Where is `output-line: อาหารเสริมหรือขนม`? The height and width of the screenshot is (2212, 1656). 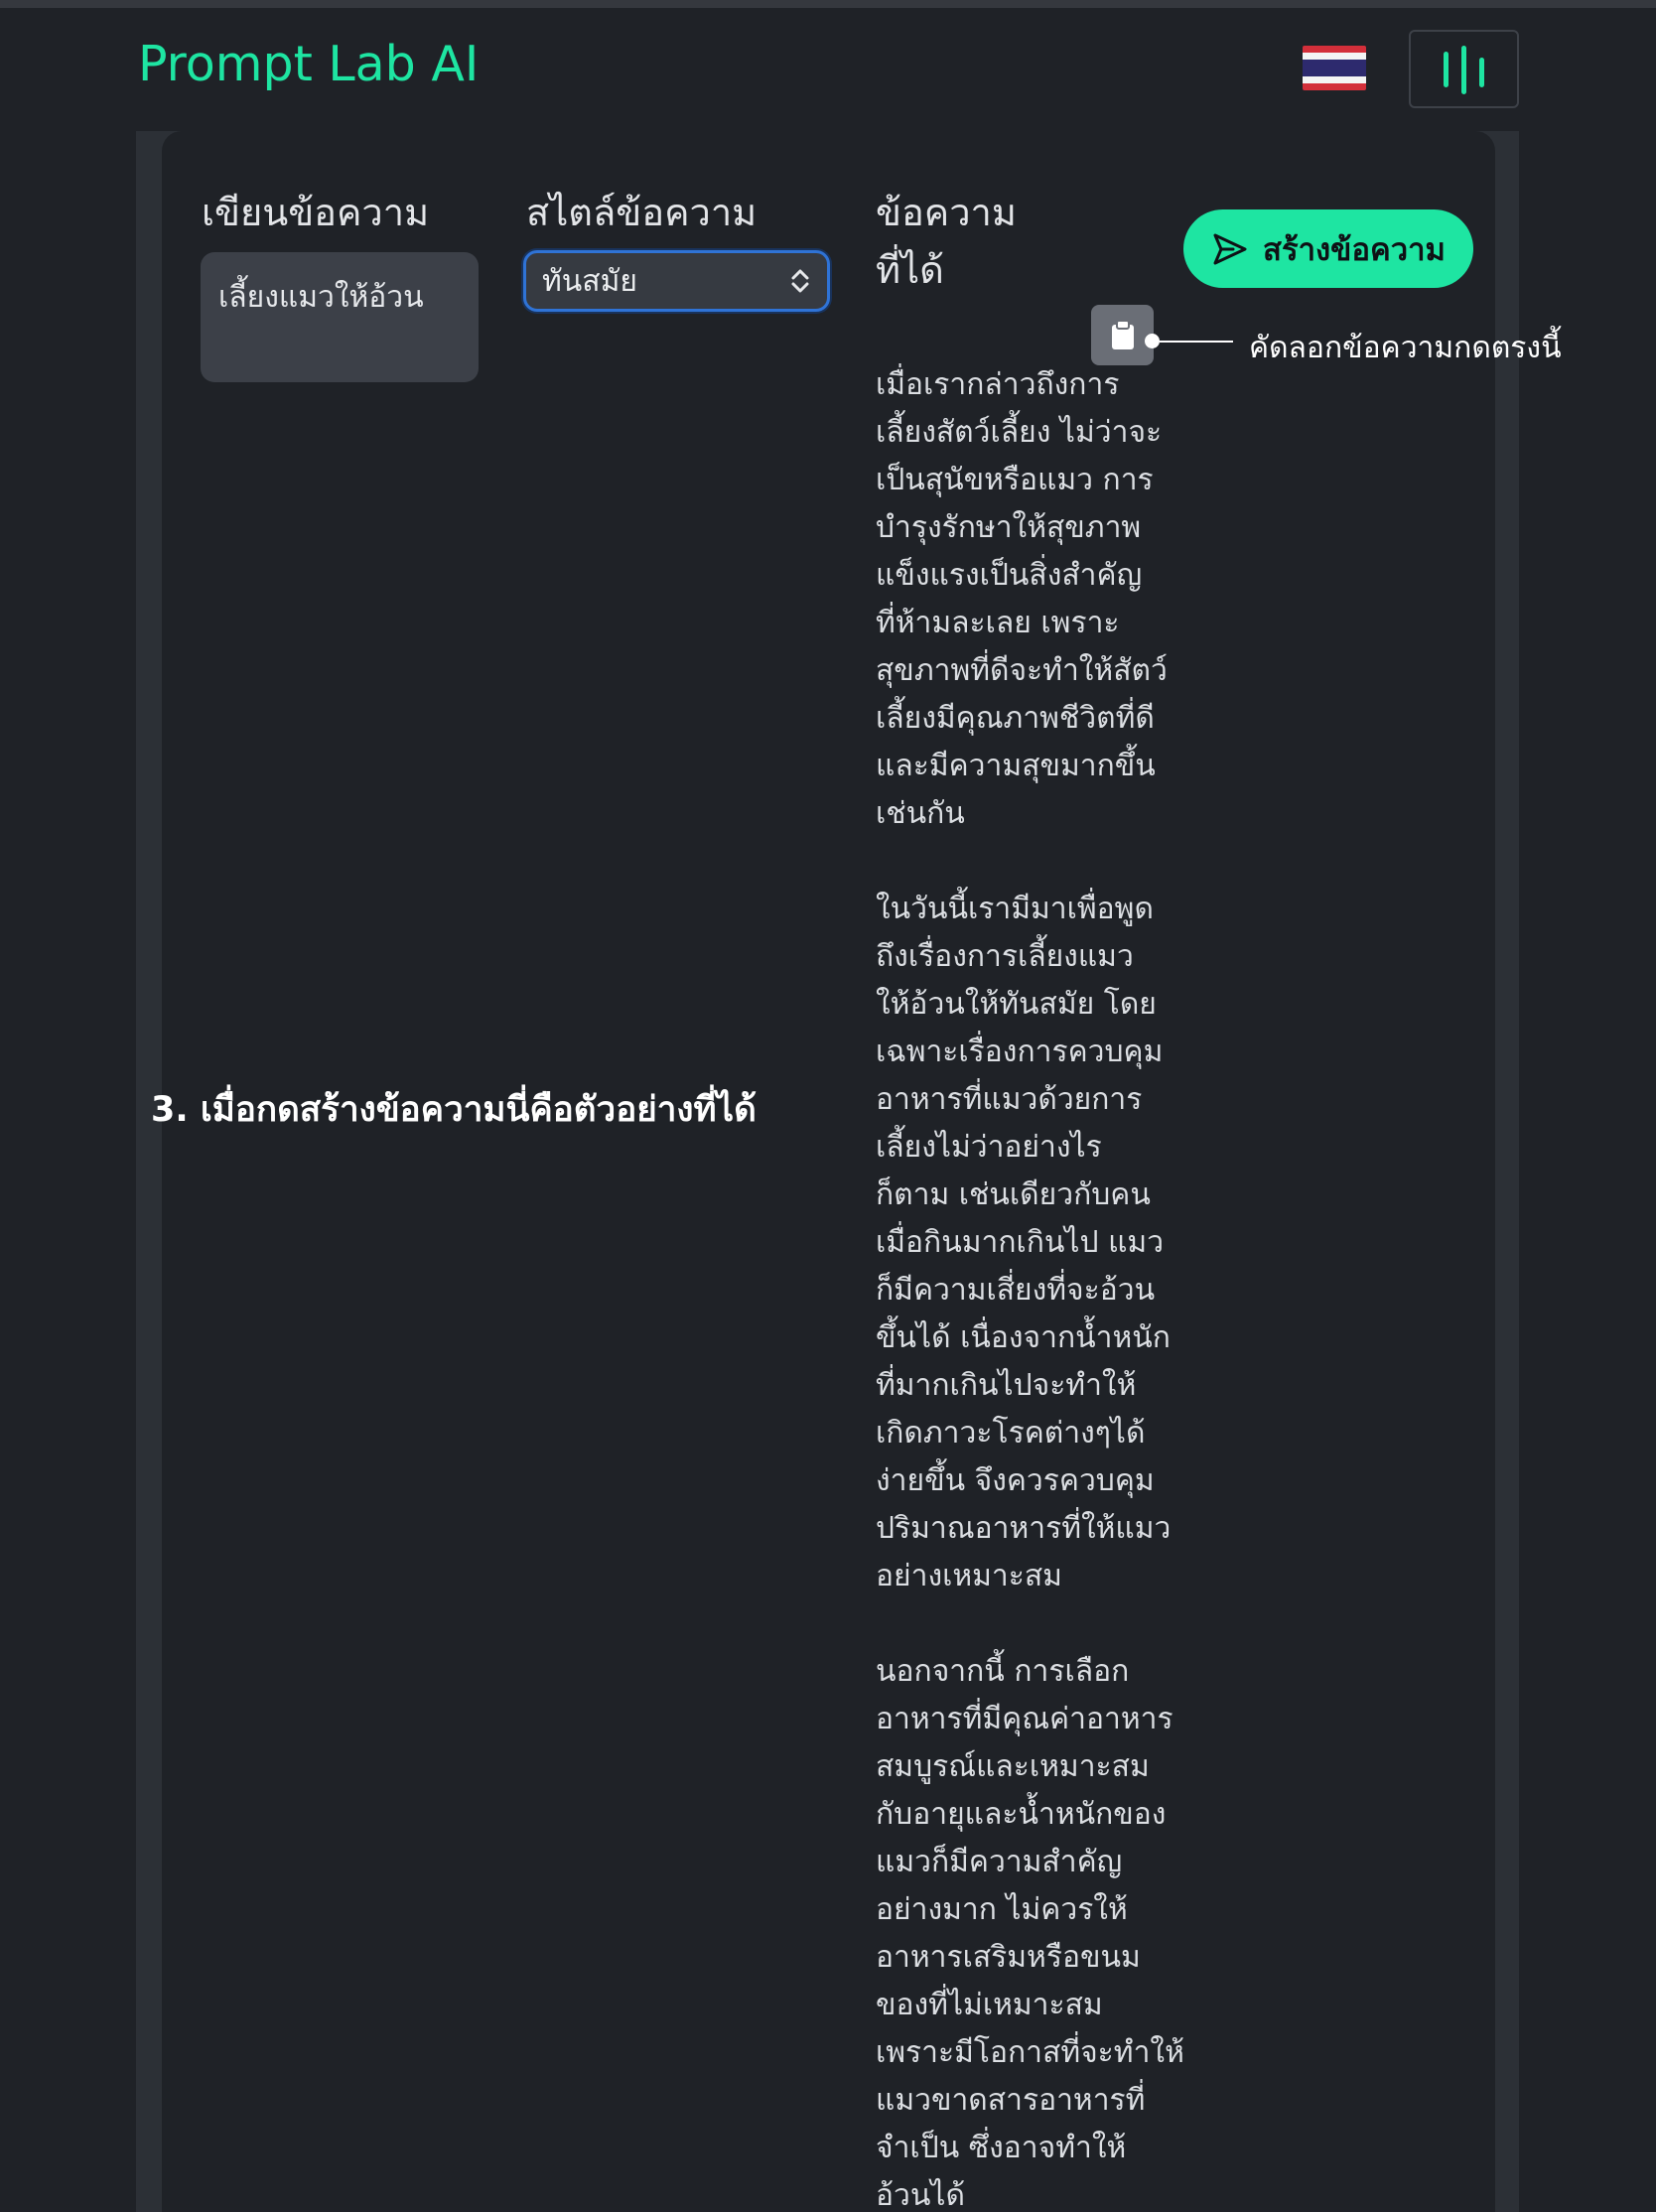
output-line: อาหารเสริมหรือขนม is located at coordinates (1008, 1957).